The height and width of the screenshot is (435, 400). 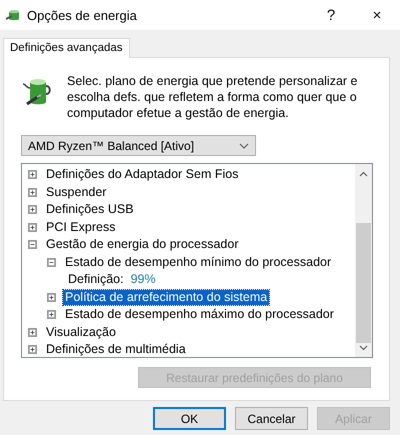 What do you see at coordinates (363, 348) in the screenshot?
I see `scroll-down-icon` at bounding box center [363, 348].